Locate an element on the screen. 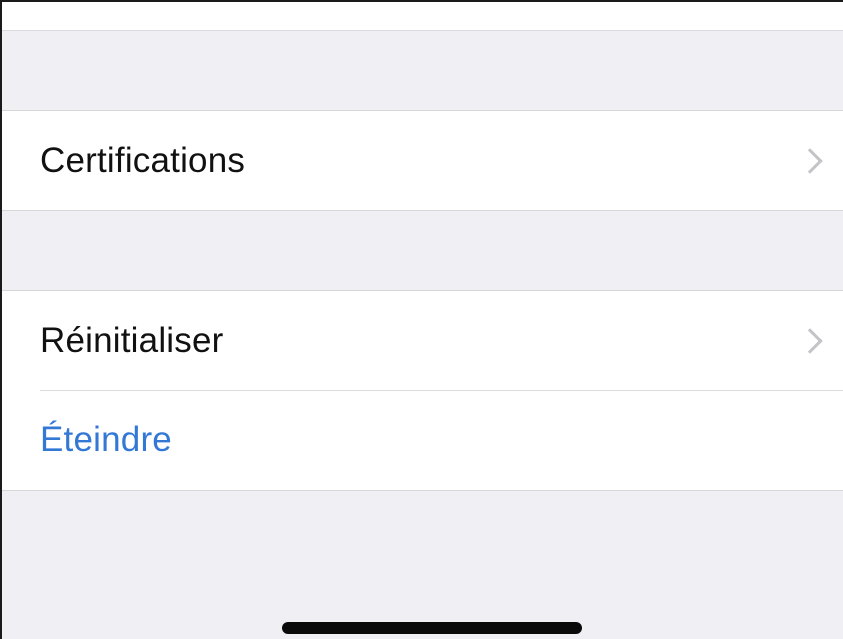 The height and width of the screenshot is (639, 843). reset-label: Réinitialiser is located at coordinates (132, 340).